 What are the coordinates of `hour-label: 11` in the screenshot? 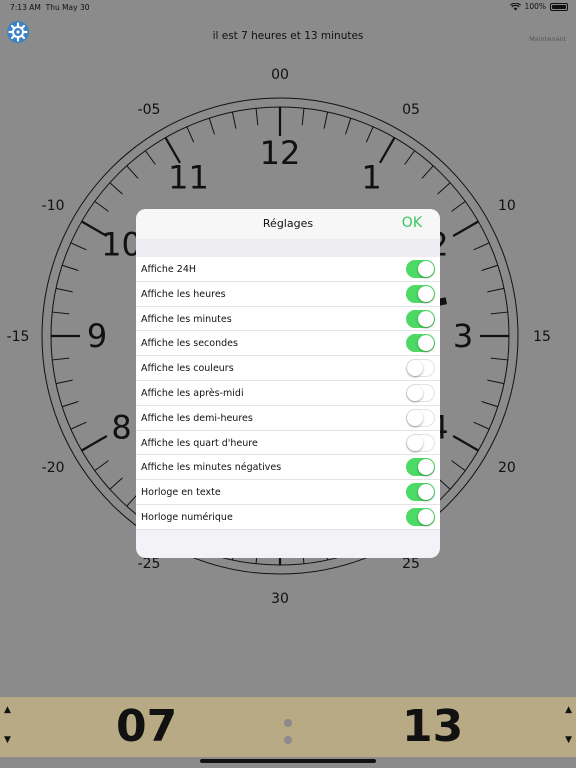 It's located at (188, 178).